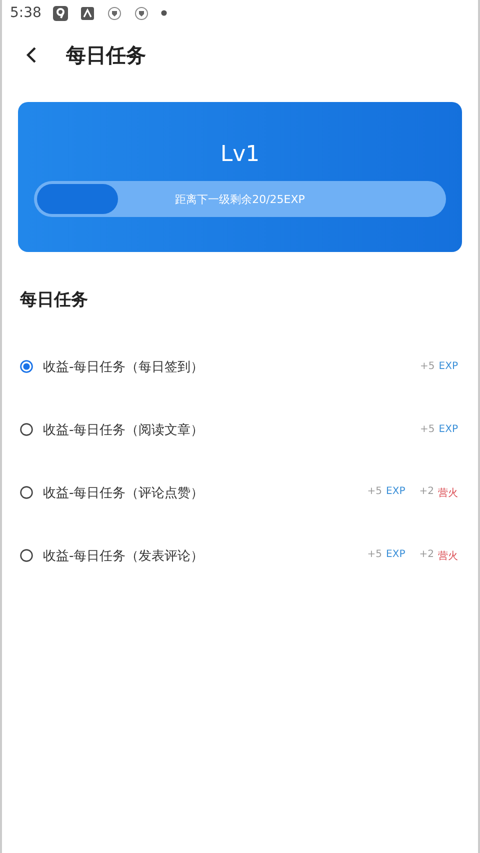  I want to click on task-label: 收益-每日任务（发表评论）, so click(124, 556).